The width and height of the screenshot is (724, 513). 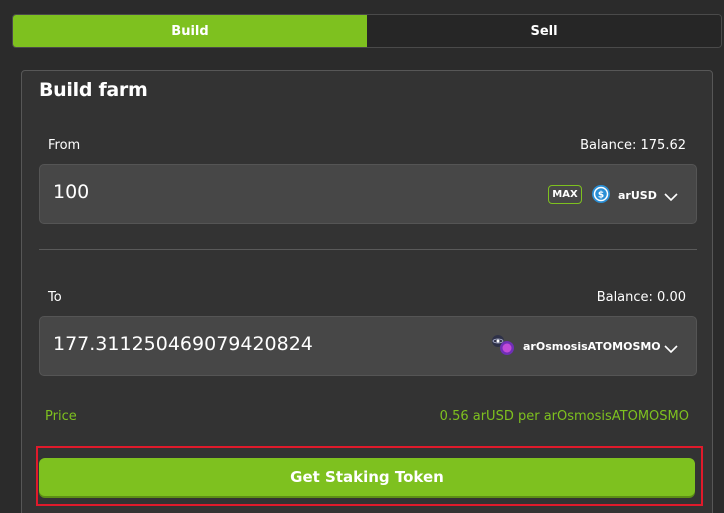 What do you see at coordinates (183, 344) in the screenshot?
I see `to-amount-output: 177.311250469079420824` at bounding box center [183, 344].